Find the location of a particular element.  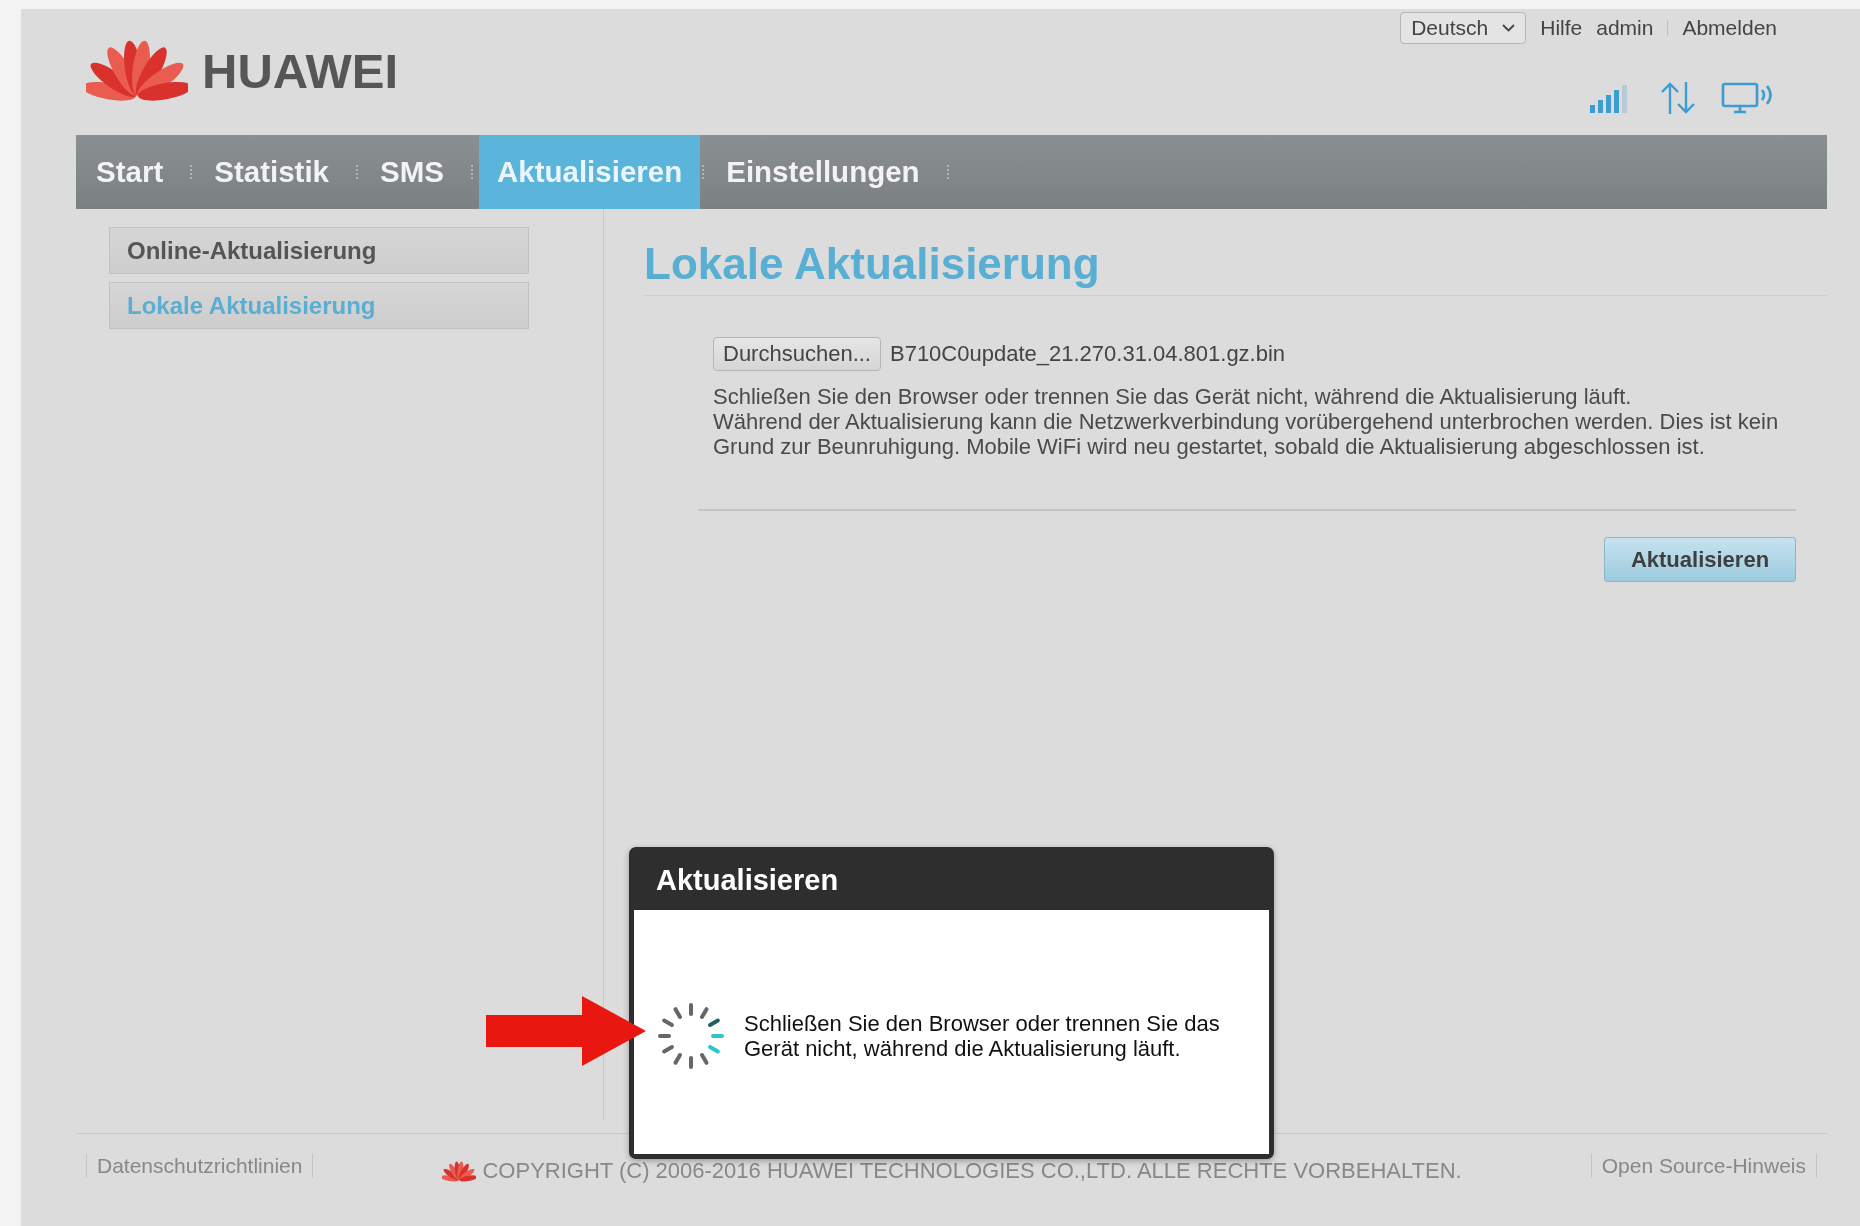

header-link: Abmelden is located at coordinates (1729, 28).